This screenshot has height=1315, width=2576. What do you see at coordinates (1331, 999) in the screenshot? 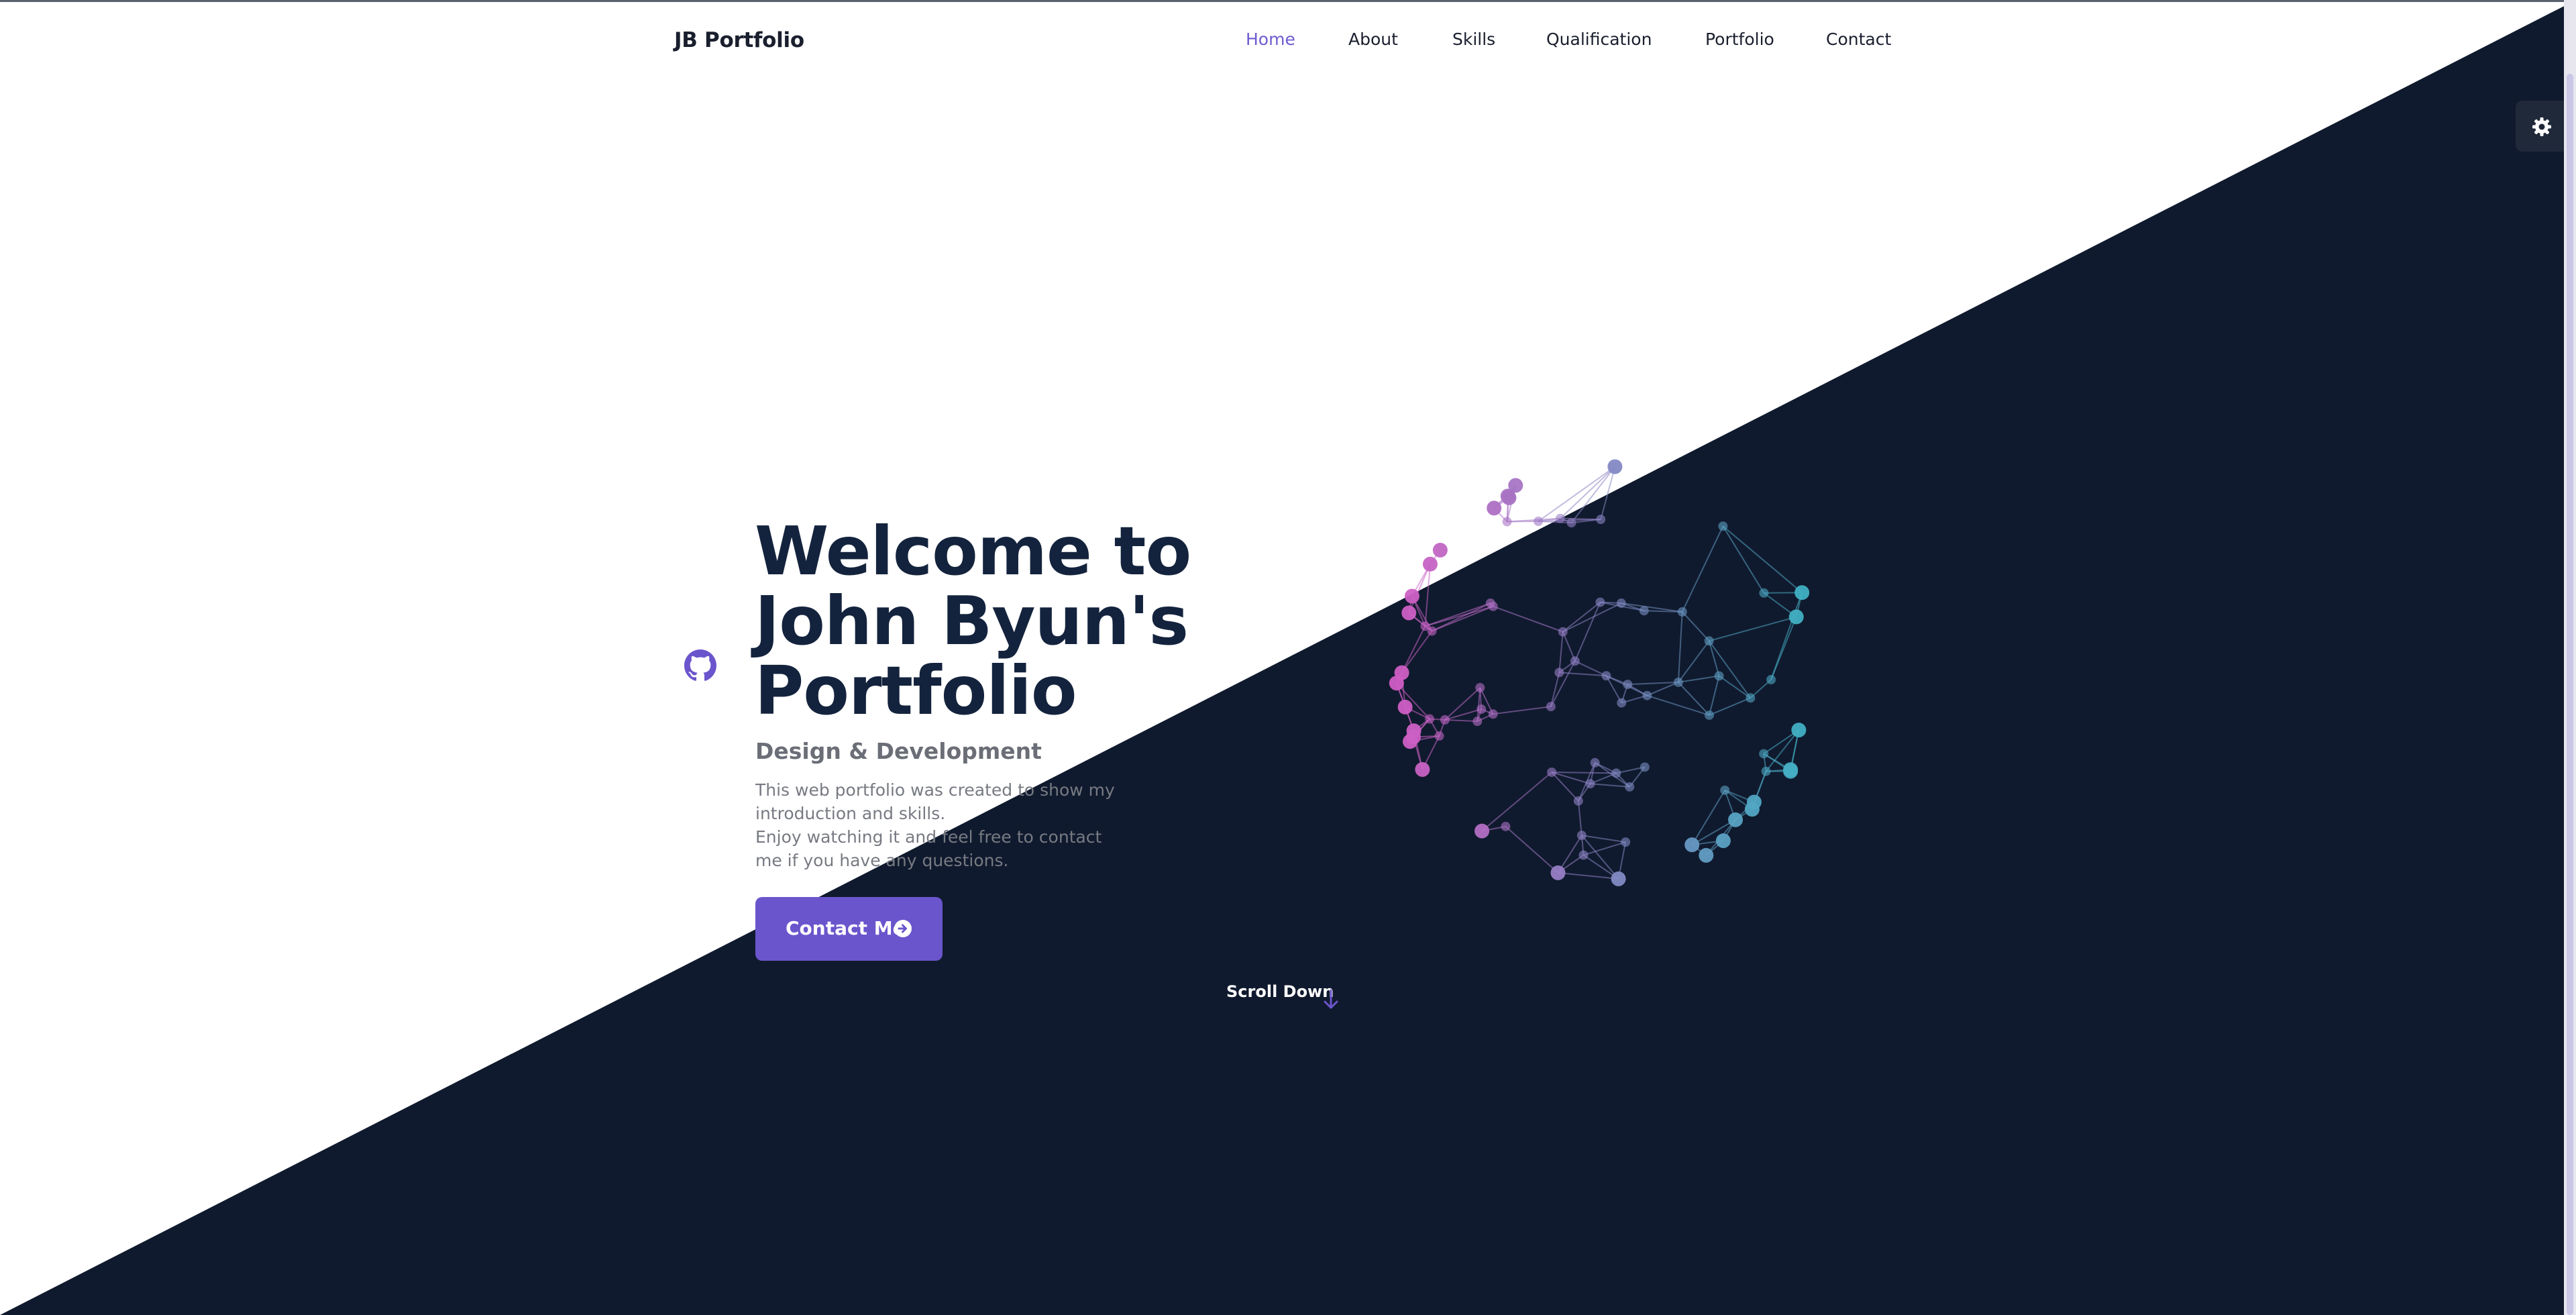
I see `arrow-down-icon` at bounding box center [1331, 999].